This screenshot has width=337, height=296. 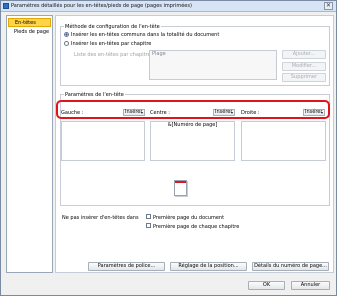 I want to click on radio-common-headers, so click(x=66, y=34).